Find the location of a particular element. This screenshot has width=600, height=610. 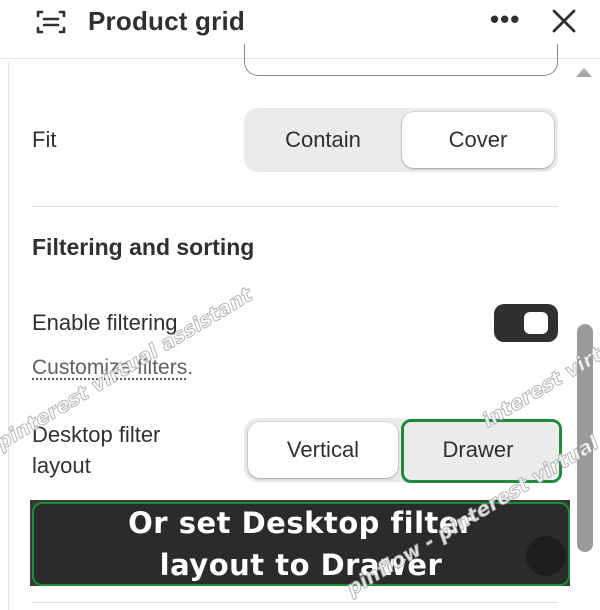

fit-segmented-control: Contain Cover is located at coordinates (401, 140).